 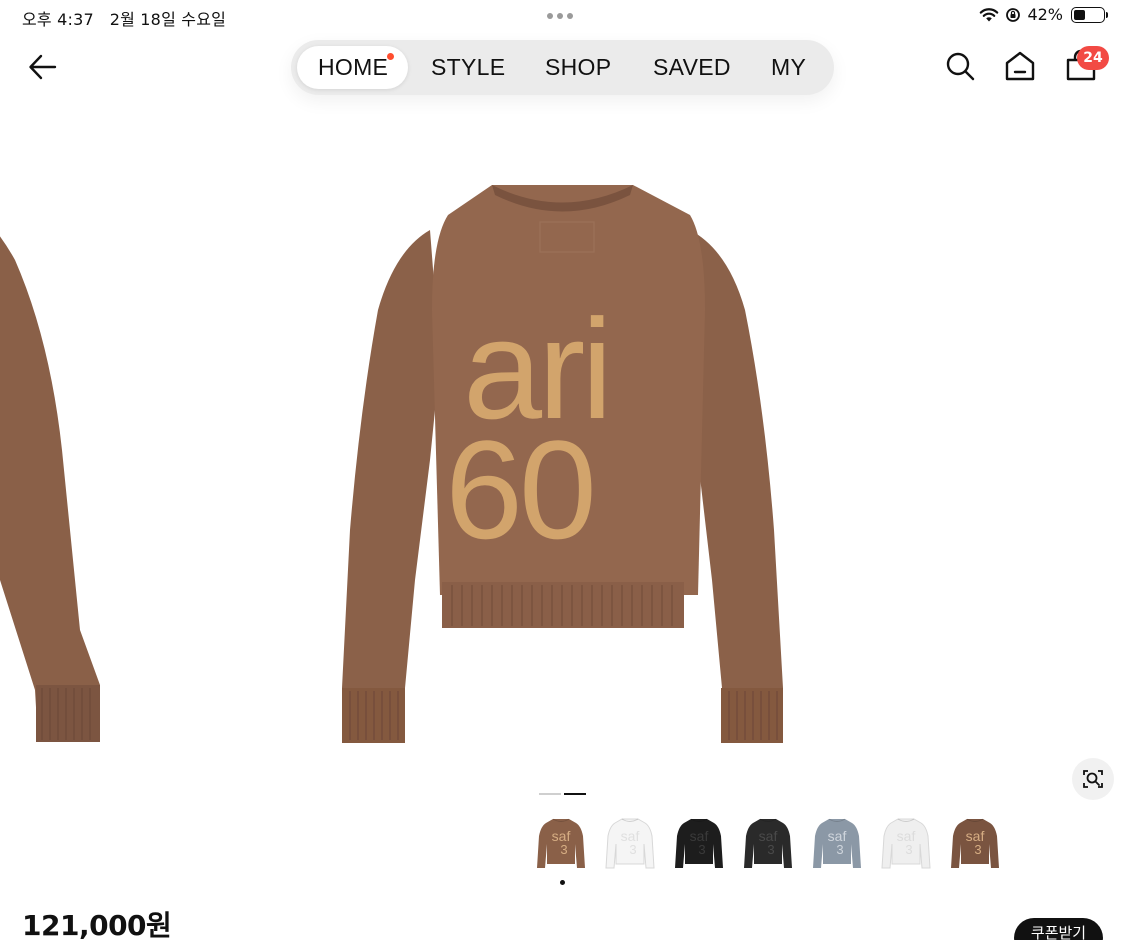 I want to click on tab-home: HOME, so click(x=353, y=67).